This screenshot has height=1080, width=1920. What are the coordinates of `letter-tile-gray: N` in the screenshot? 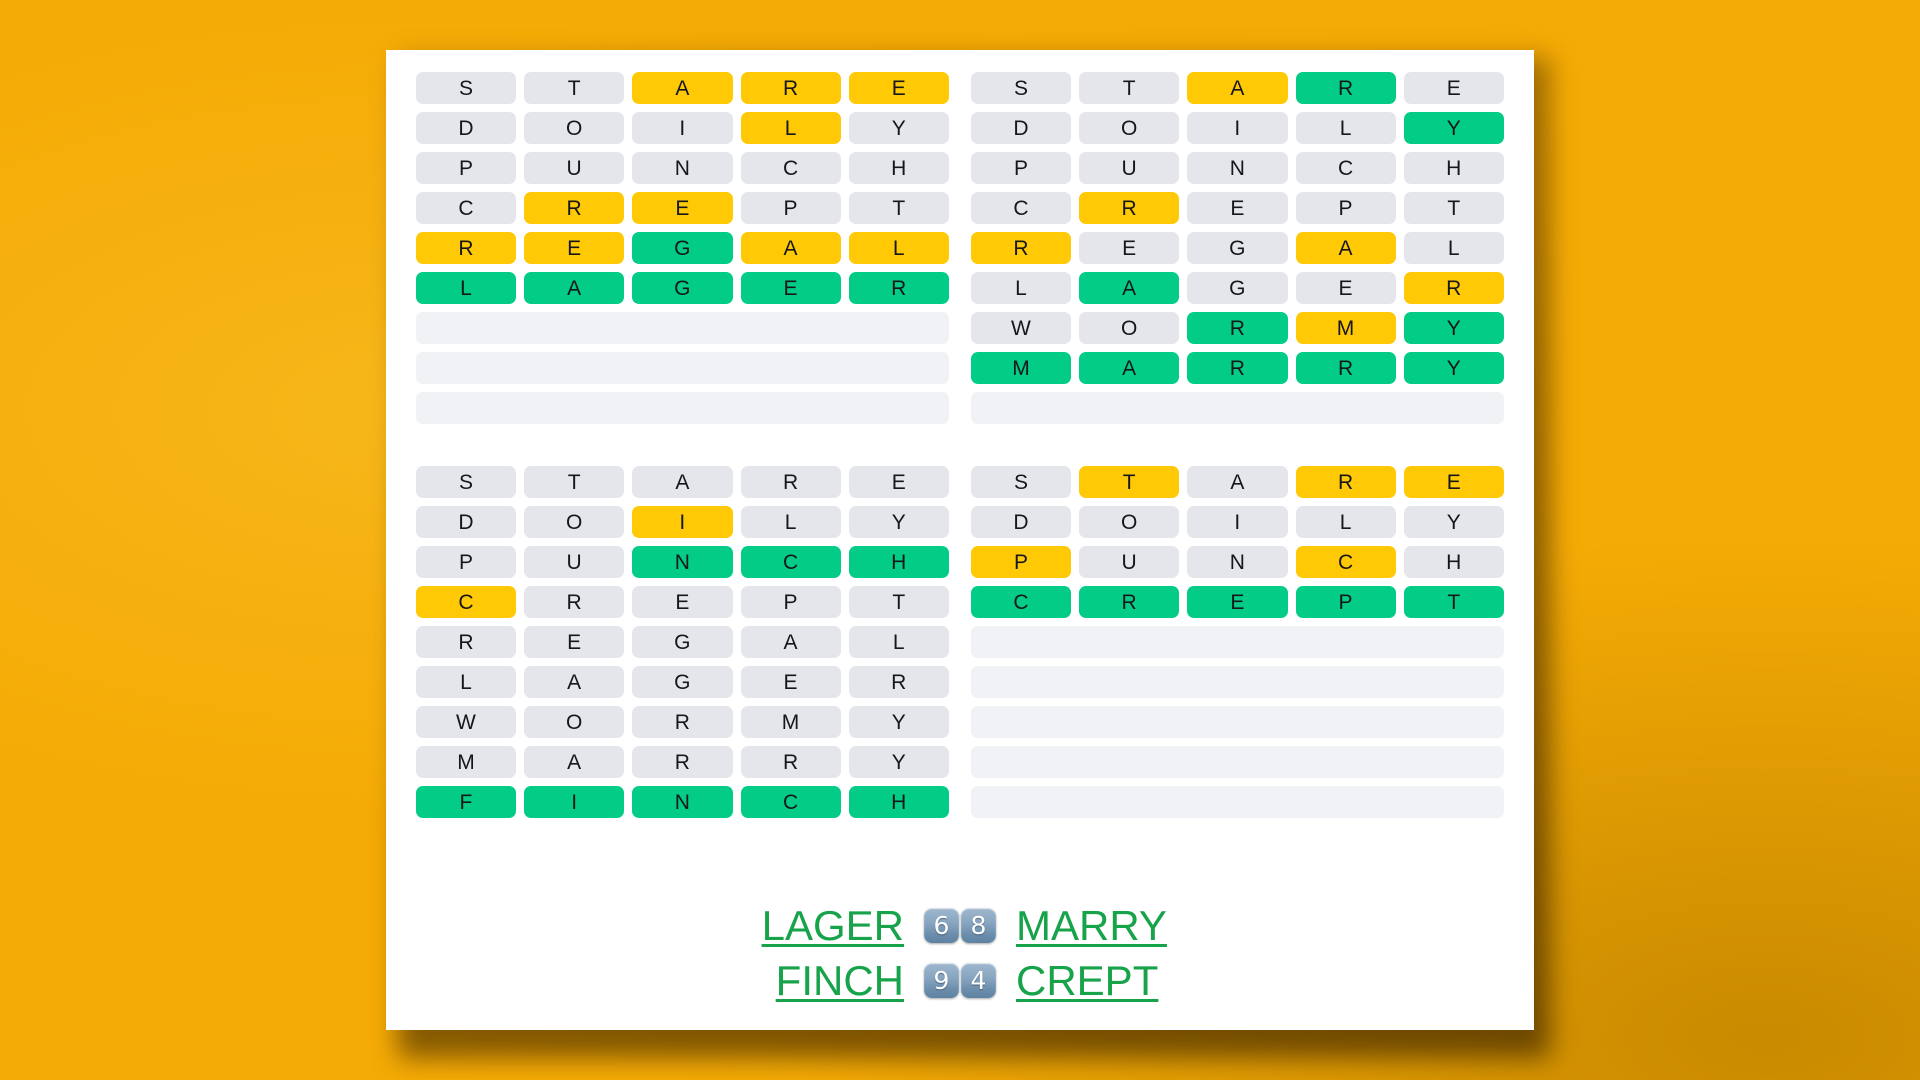 It's located at (1237, 562).